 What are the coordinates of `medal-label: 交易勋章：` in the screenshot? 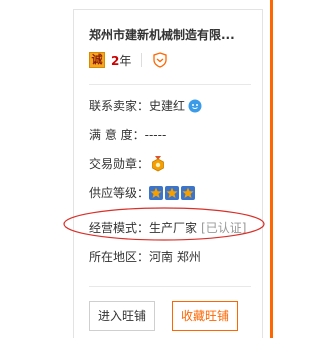 It's located at (119, 164).